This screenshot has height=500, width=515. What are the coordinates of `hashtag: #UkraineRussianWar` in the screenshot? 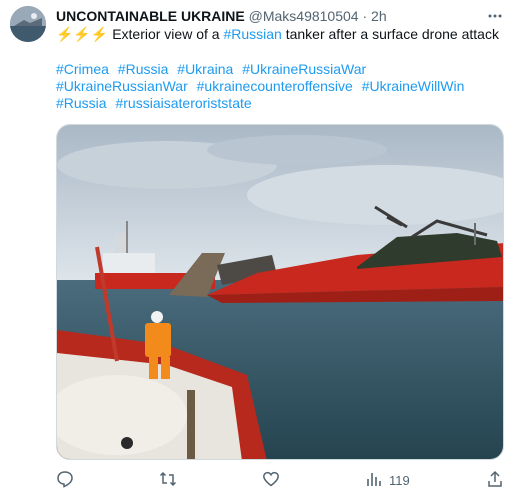 It's located at (122, 86).